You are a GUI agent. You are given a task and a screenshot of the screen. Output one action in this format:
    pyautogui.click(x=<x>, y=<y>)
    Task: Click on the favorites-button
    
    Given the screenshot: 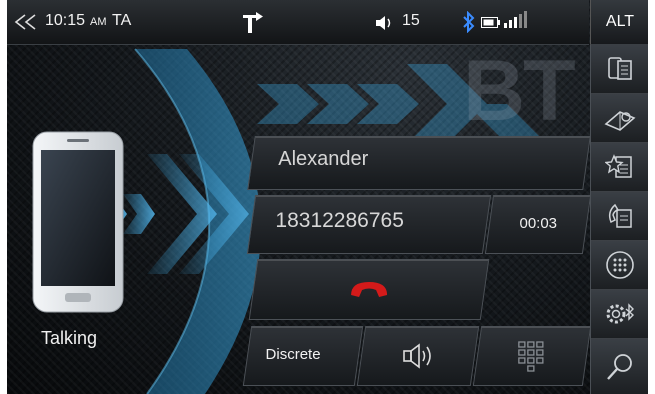 What is the action you would take?
    pyautogui.click(x=619, y=167)
    